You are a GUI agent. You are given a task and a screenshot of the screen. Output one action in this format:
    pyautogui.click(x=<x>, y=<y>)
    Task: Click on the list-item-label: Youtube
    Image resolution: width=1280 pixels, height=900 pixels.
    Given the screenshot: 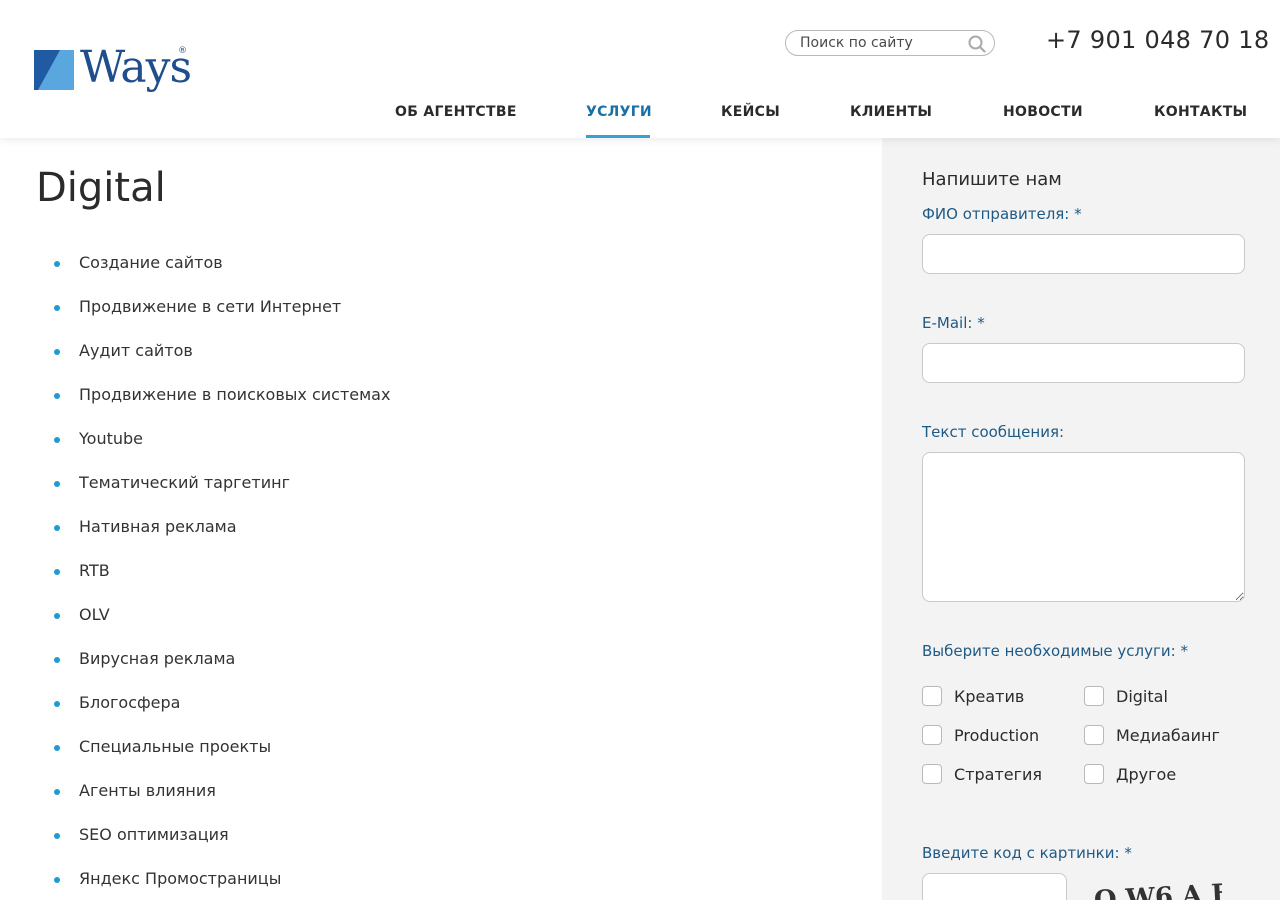 What is the action you would take?
    pyautogui.click(x=111, y=438)
    